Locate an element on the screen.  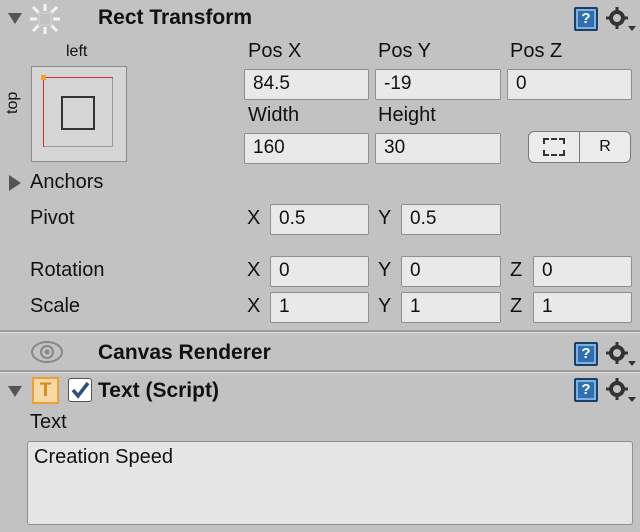
width-field: 160 is located at coordinates (306, 148).